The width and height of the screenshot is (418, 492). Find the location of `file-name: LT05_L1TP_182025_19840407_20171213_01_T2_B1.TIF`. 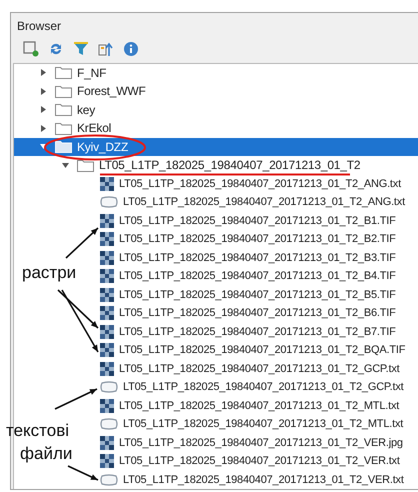

file-name: LT05_L1TP_182025_19840407_20171213_01_T2_B1.TIF is located at coordinates (257, 220).